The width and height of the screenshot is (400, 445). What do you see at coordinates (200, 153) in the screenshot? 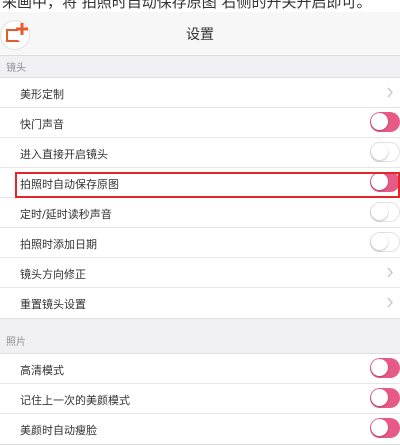
I see `setting-row-open-camera-directly: 进入直接开启镜头` at bounding box center [200, 153].